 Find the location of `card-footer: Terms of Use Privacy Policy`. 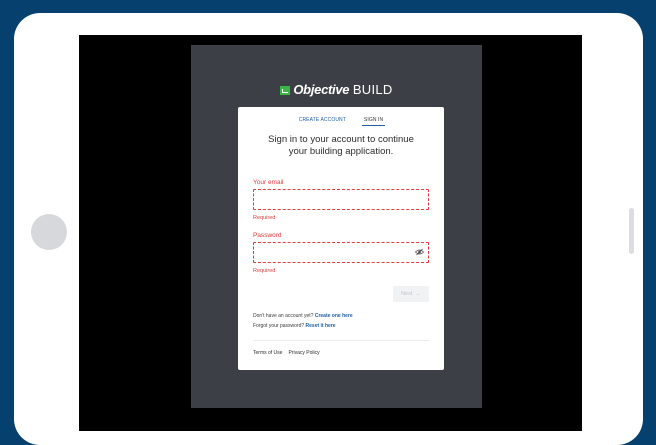

card-footer: Terms of Use Privacy Policy is located at coordinates (289, 353).